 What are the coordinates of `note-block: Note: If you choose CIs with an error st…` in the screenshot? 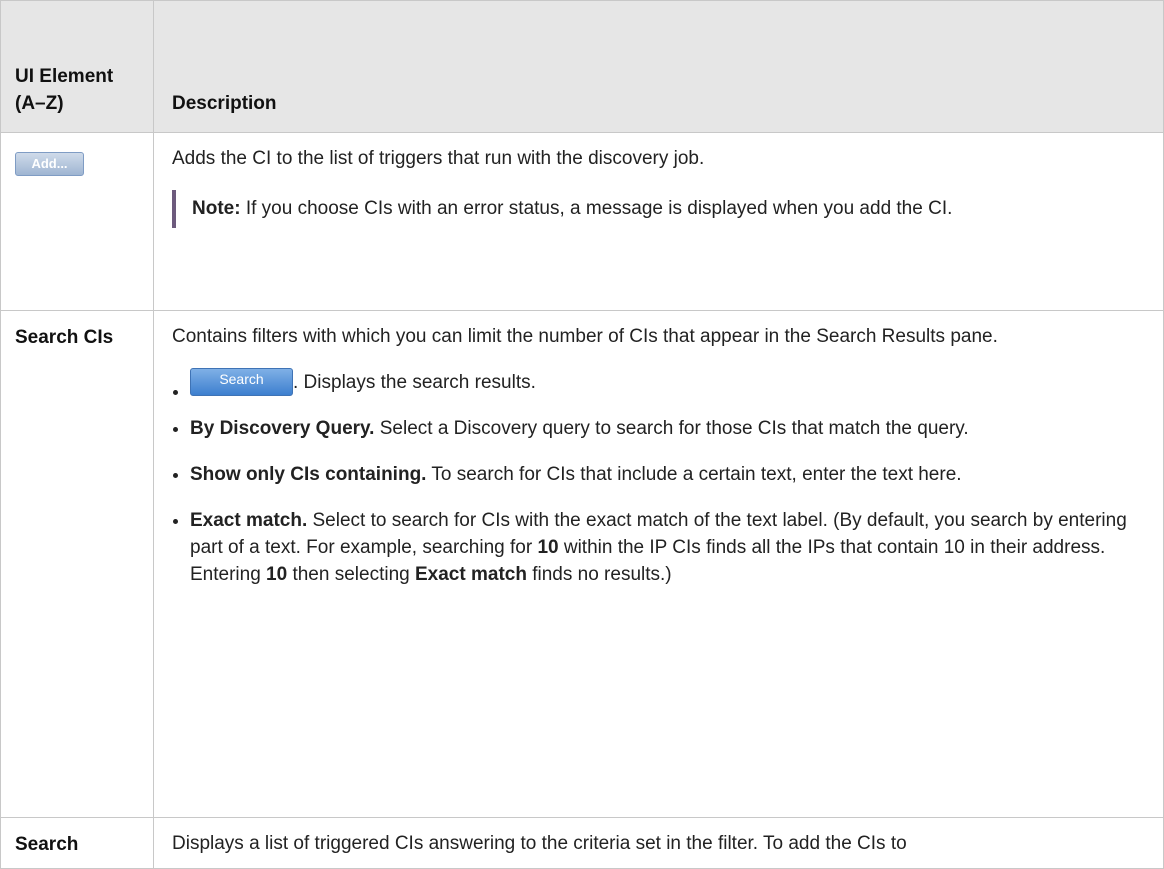 It's located at (660, 209).